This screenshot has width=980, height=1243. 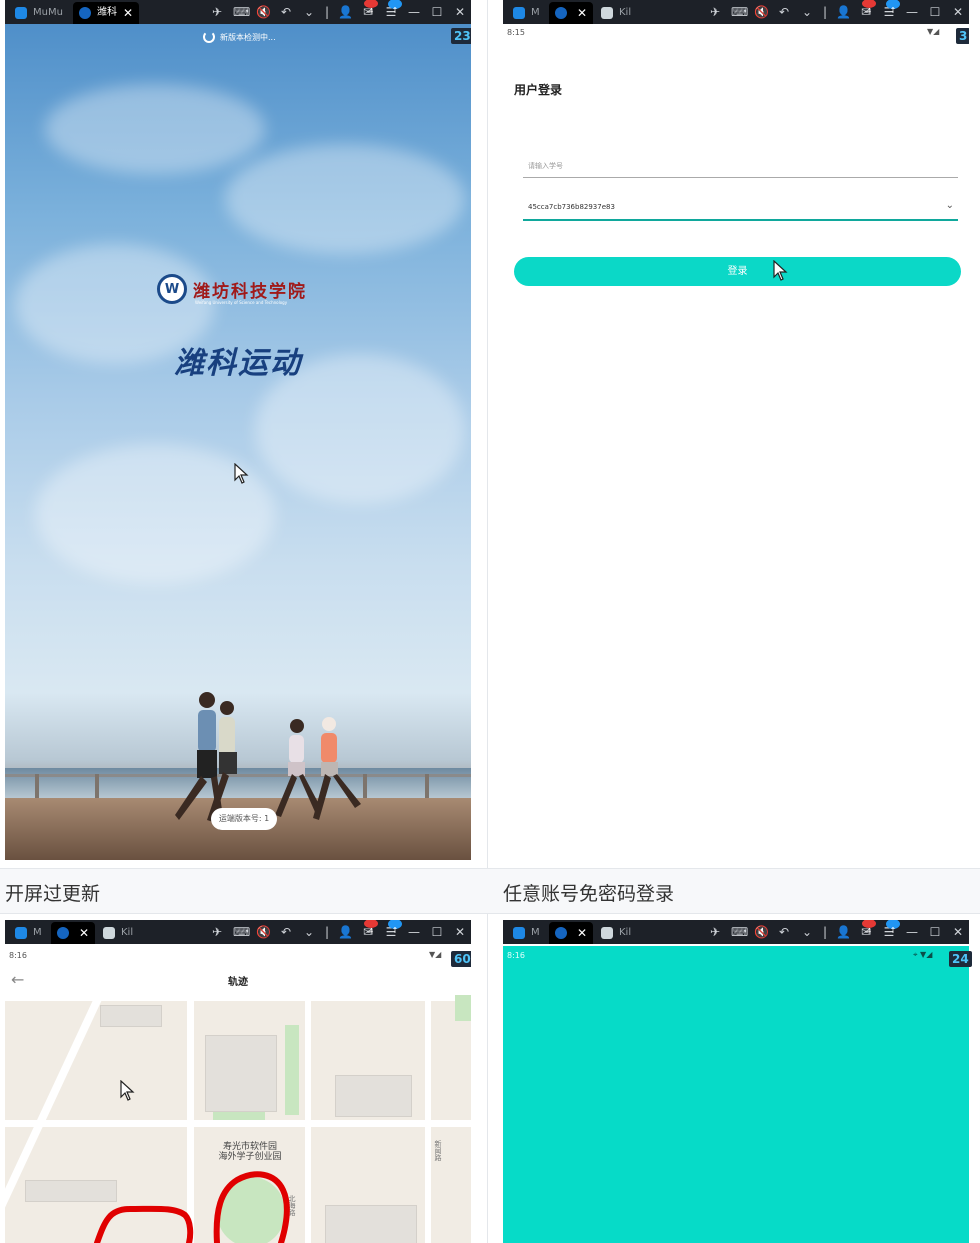 I want to click on student-id-input: 请输入学号, so click(x=740, y=166).